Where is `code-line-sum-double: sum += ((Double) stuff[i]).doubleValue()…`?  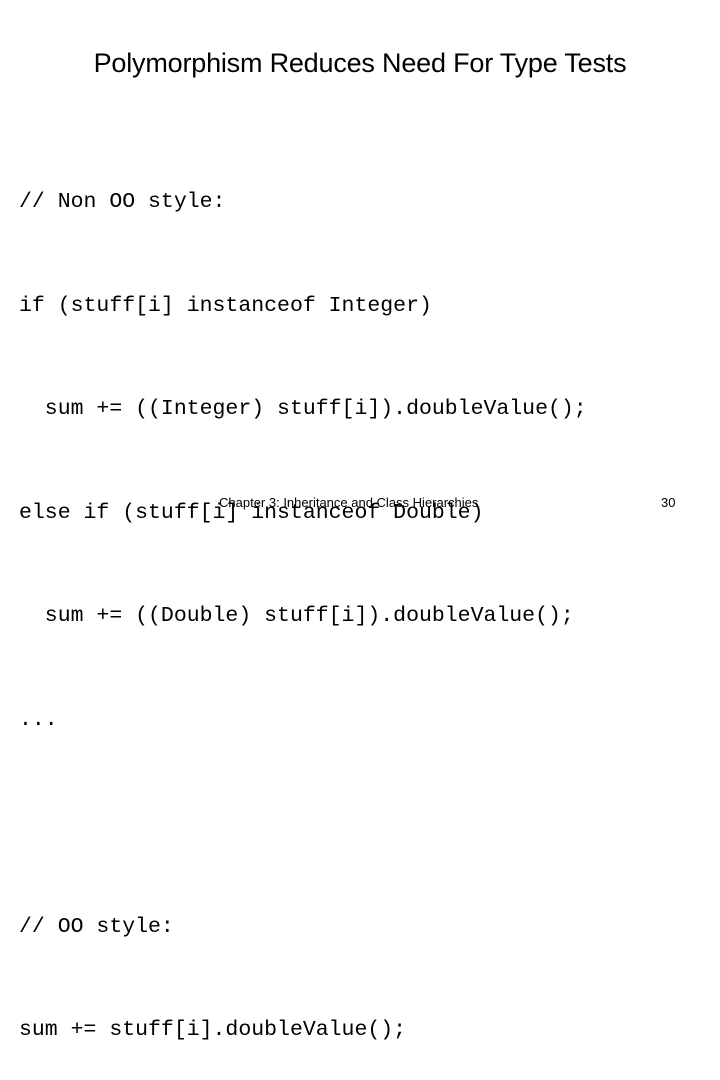
code-line-sum-double: sum += ((Double) stuff[i]).doubleValue()… is located at coordinates (296, 616).